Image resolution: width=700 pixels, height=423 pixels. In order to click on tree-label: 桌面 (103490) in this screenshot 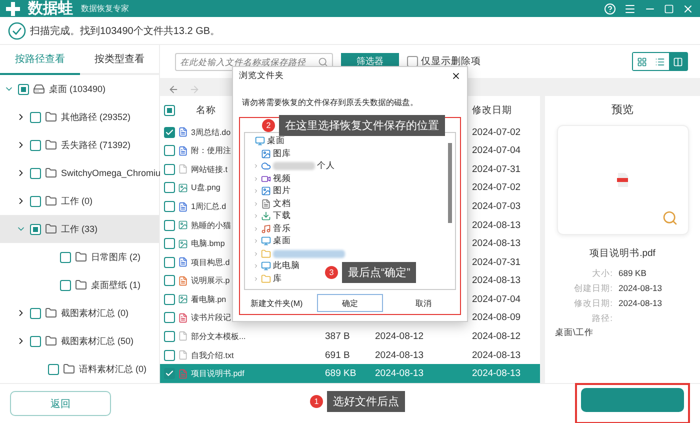, I will do `click(77, 89)`.